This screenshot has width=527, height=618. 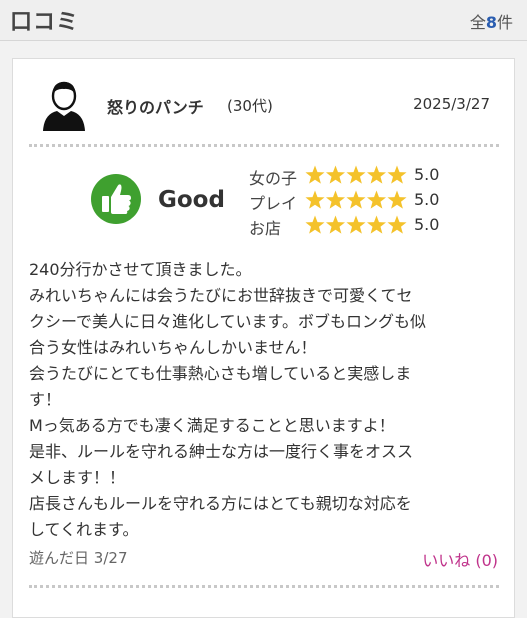 What do you see at coordinates (451, 104) in the screenshot?
I see `review-date: 2025/3/27` at bounding box center [451, 104].